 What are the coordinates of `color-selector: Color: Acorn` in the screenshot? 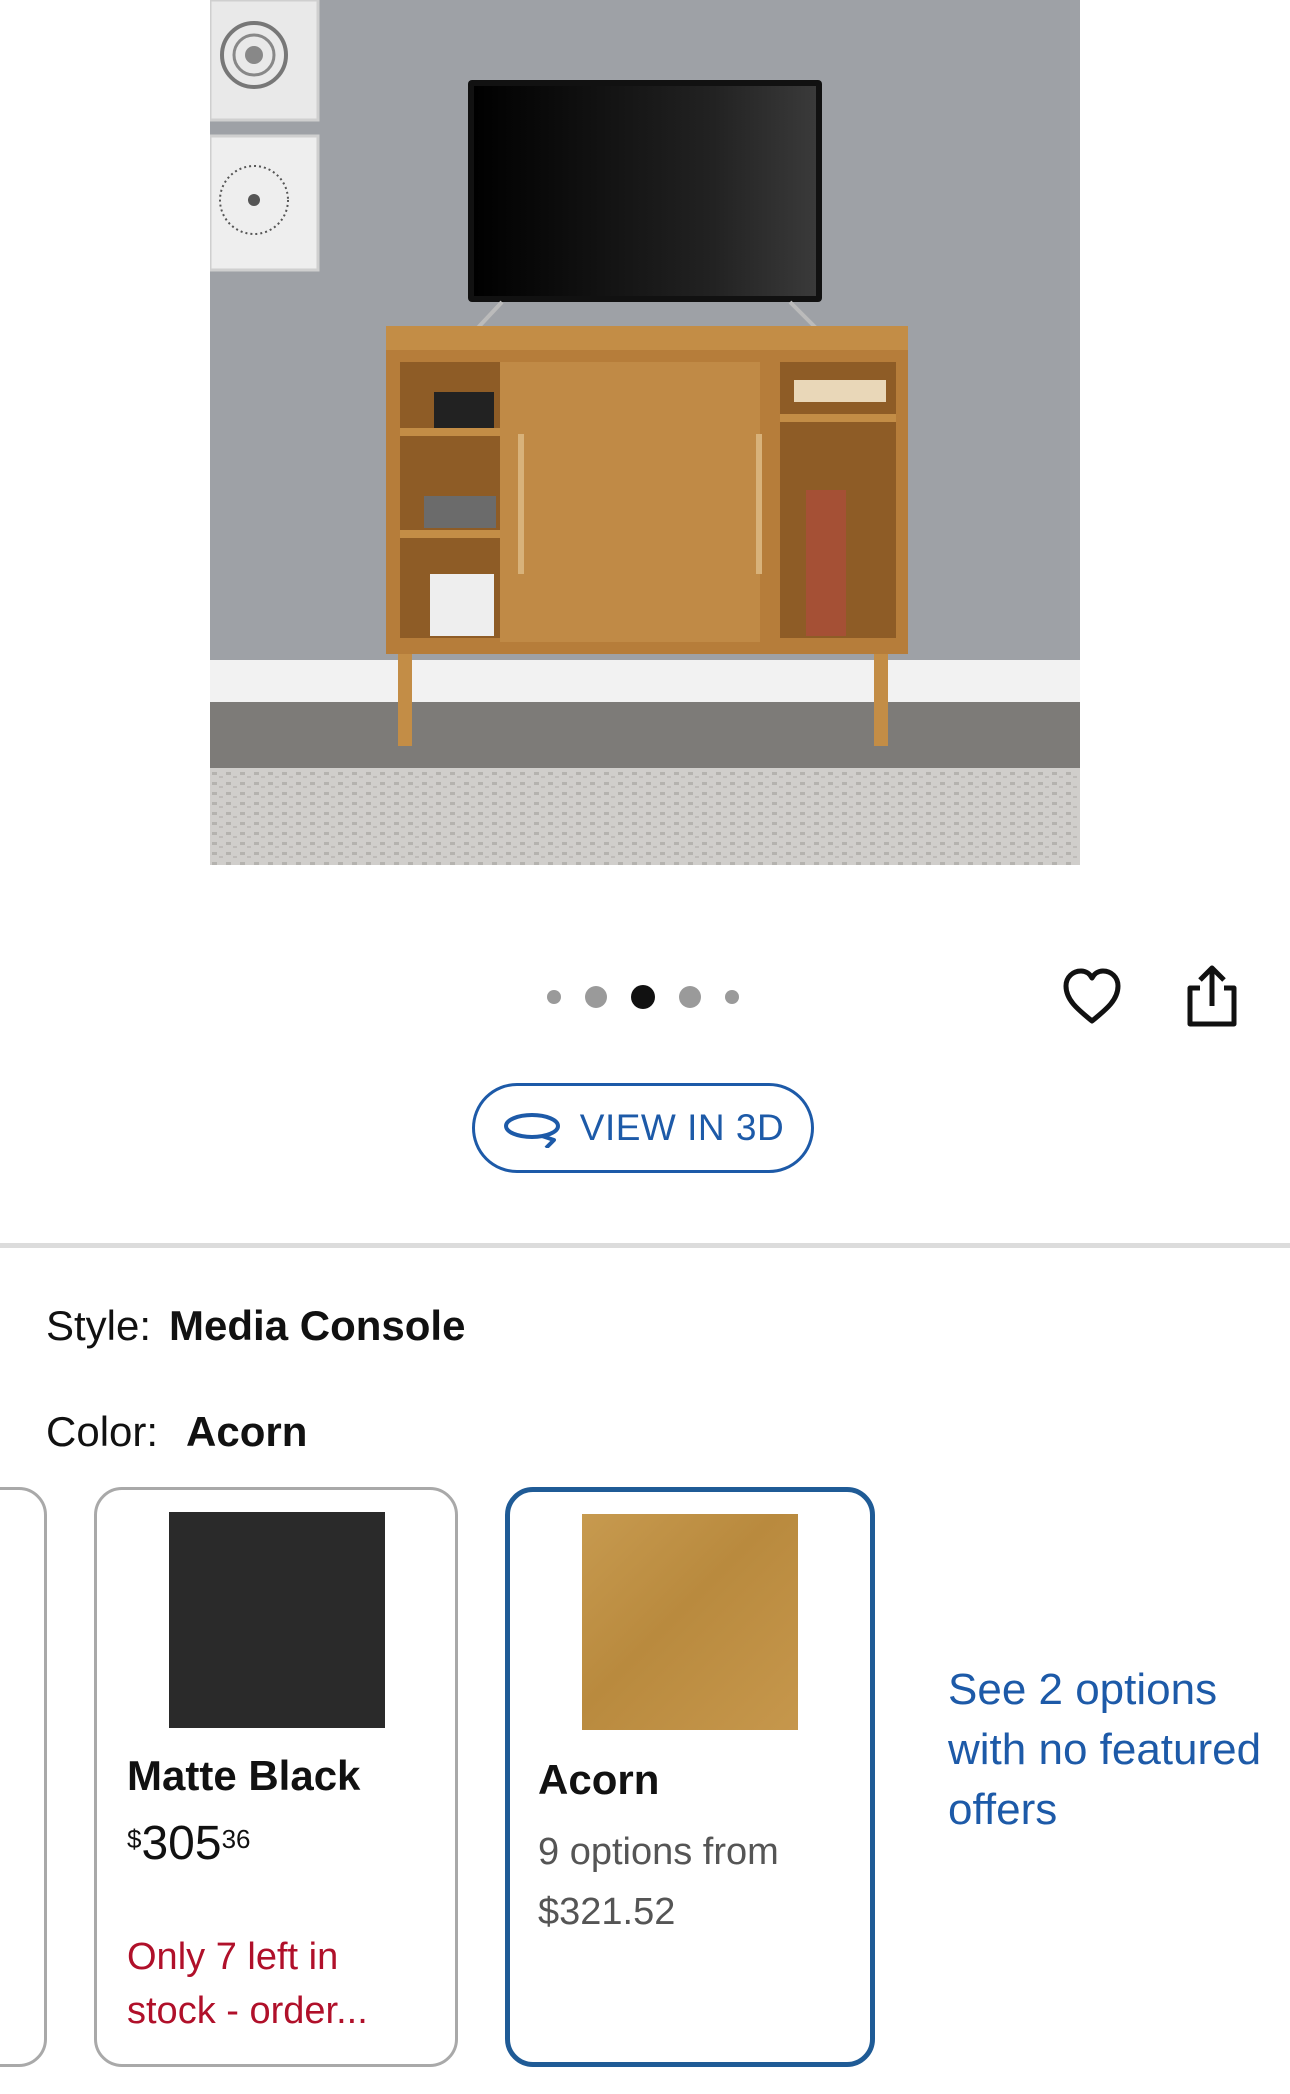 It's located at (176, 1432).